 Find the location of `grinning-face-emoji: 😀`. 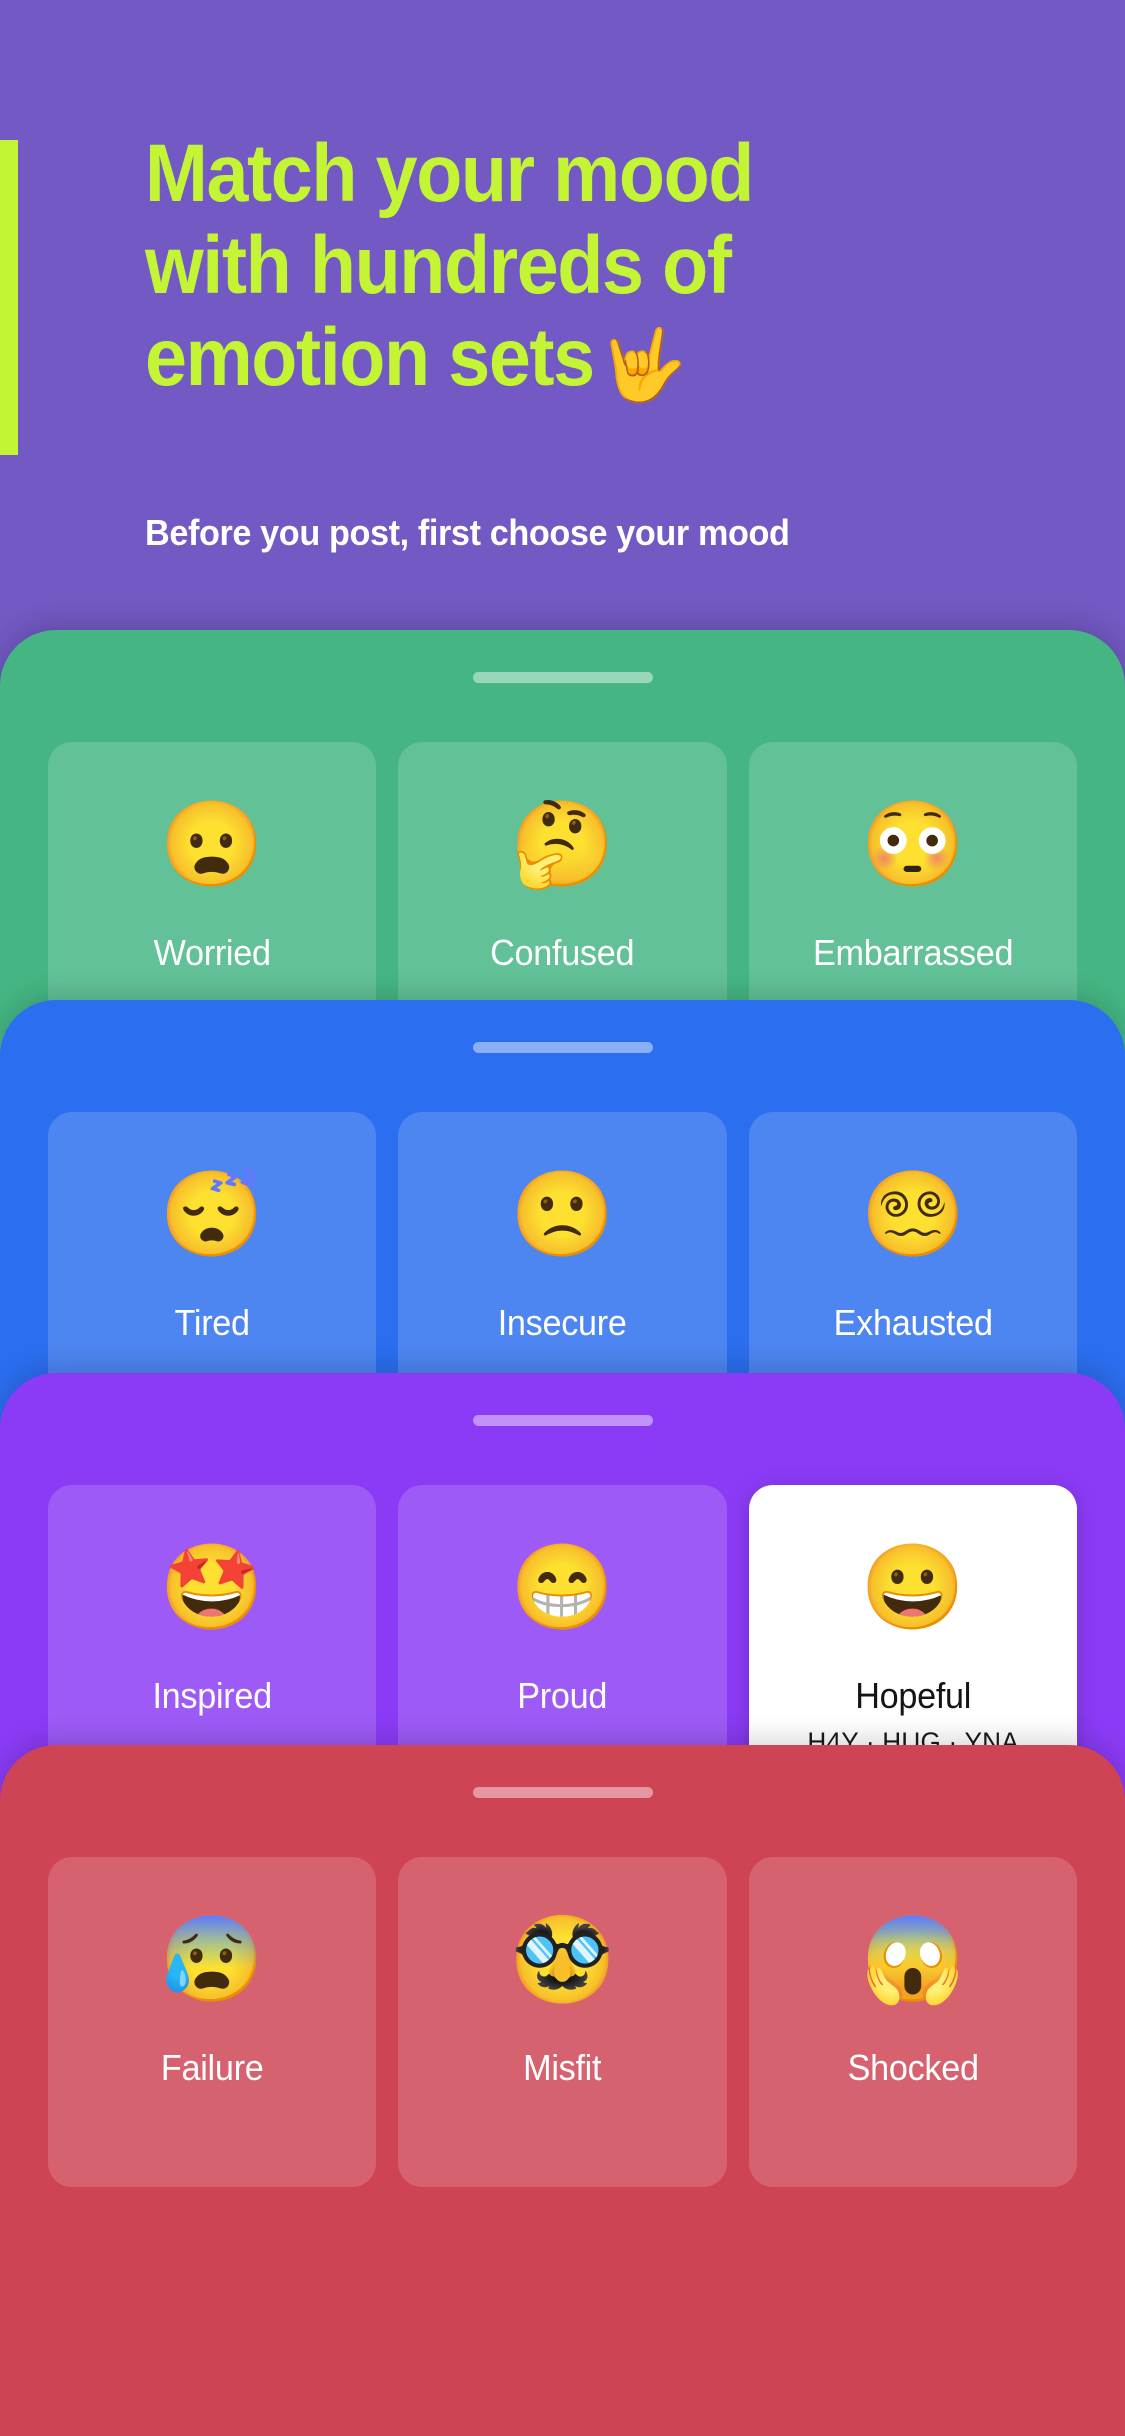

grinning-face-emoji: 😀 is located at coordinates (913, 1587).